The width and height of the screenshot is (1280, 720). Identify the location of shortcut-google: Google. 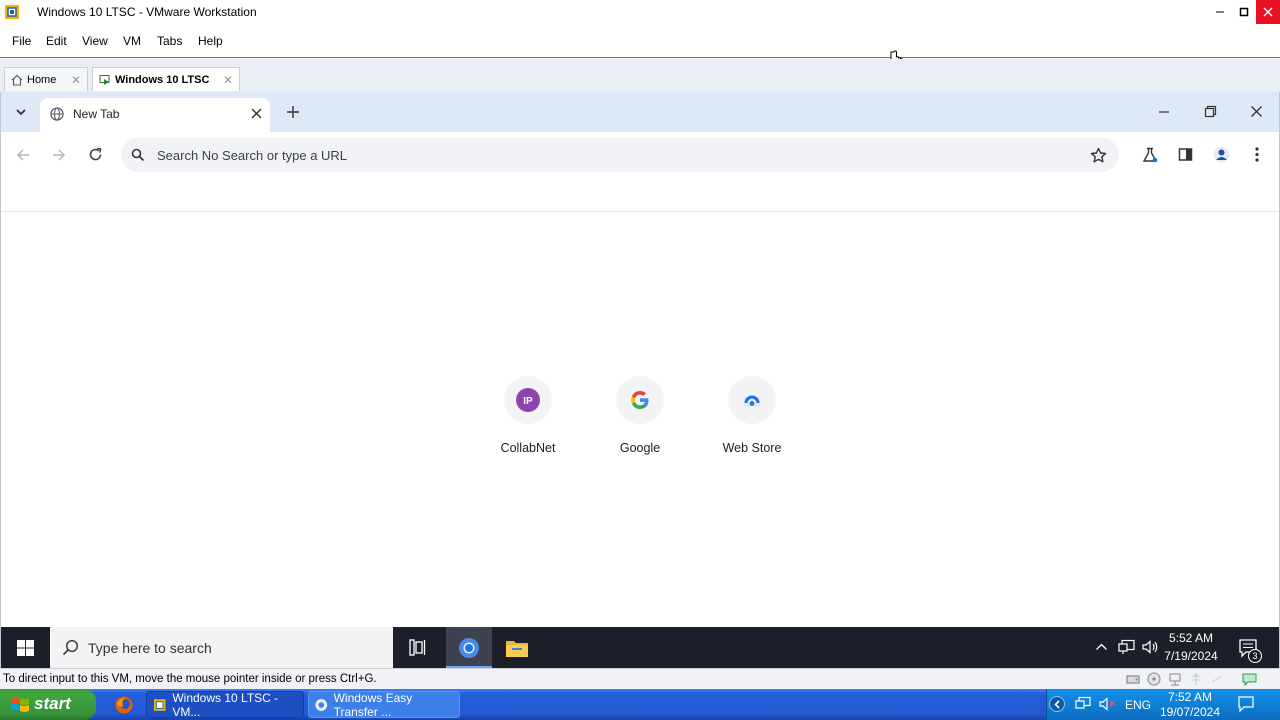
(640, 421).